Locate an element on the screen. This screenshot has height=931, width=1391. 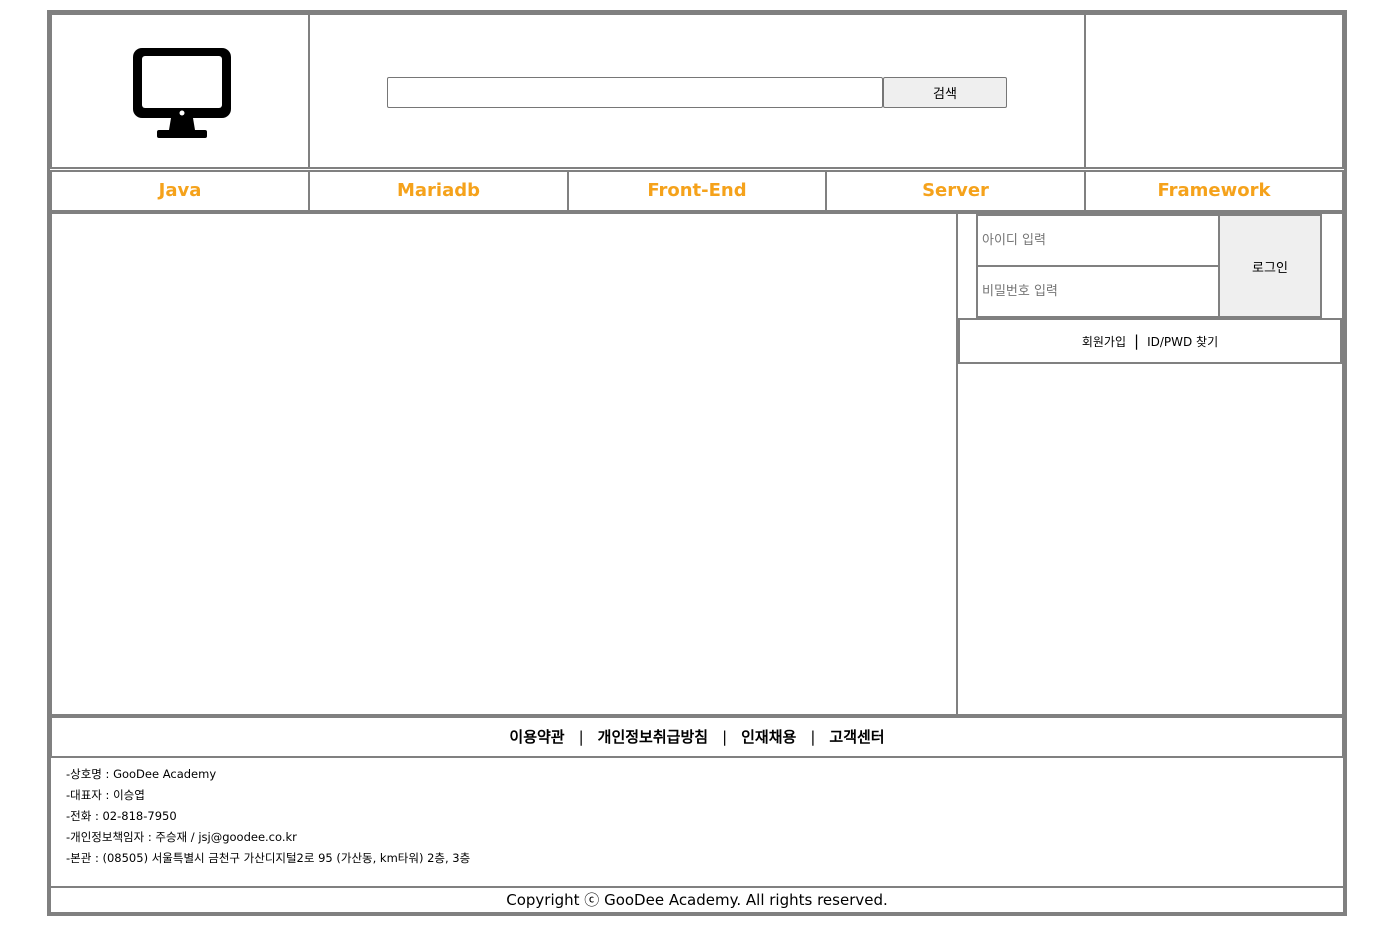
company-name: -상호명 : GooDee Academy is located at coordinates (141, 774).